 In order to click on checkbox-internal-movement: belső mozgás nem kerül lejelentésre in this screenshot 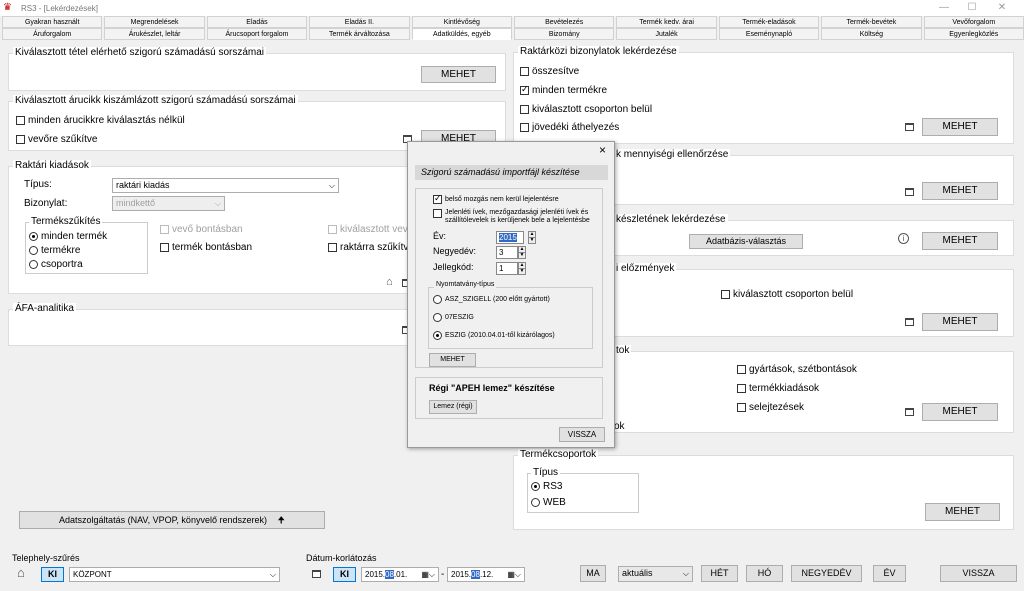, I will do `click(496, 198)`.